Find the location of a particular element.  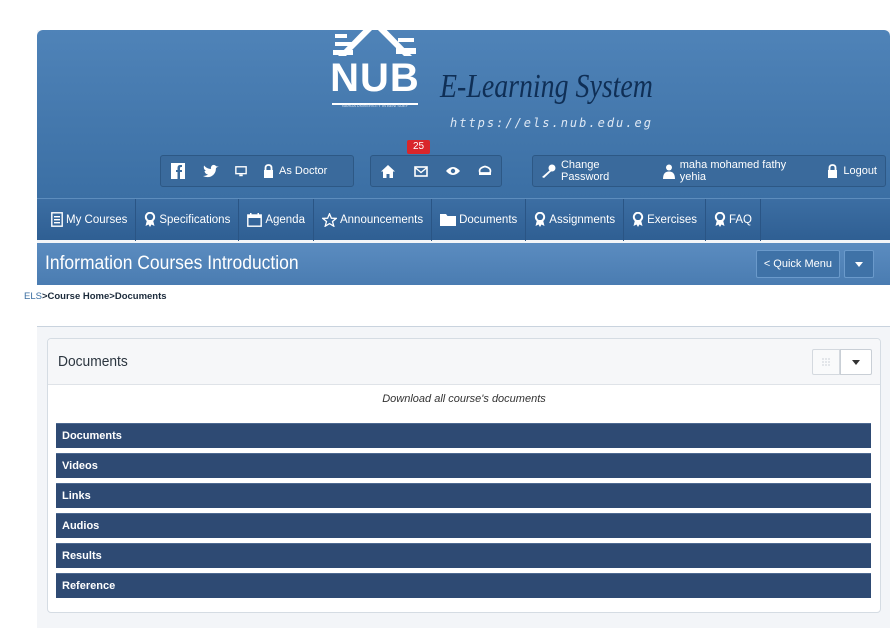

logout-button: Logout is located at coordinates (854, 171).